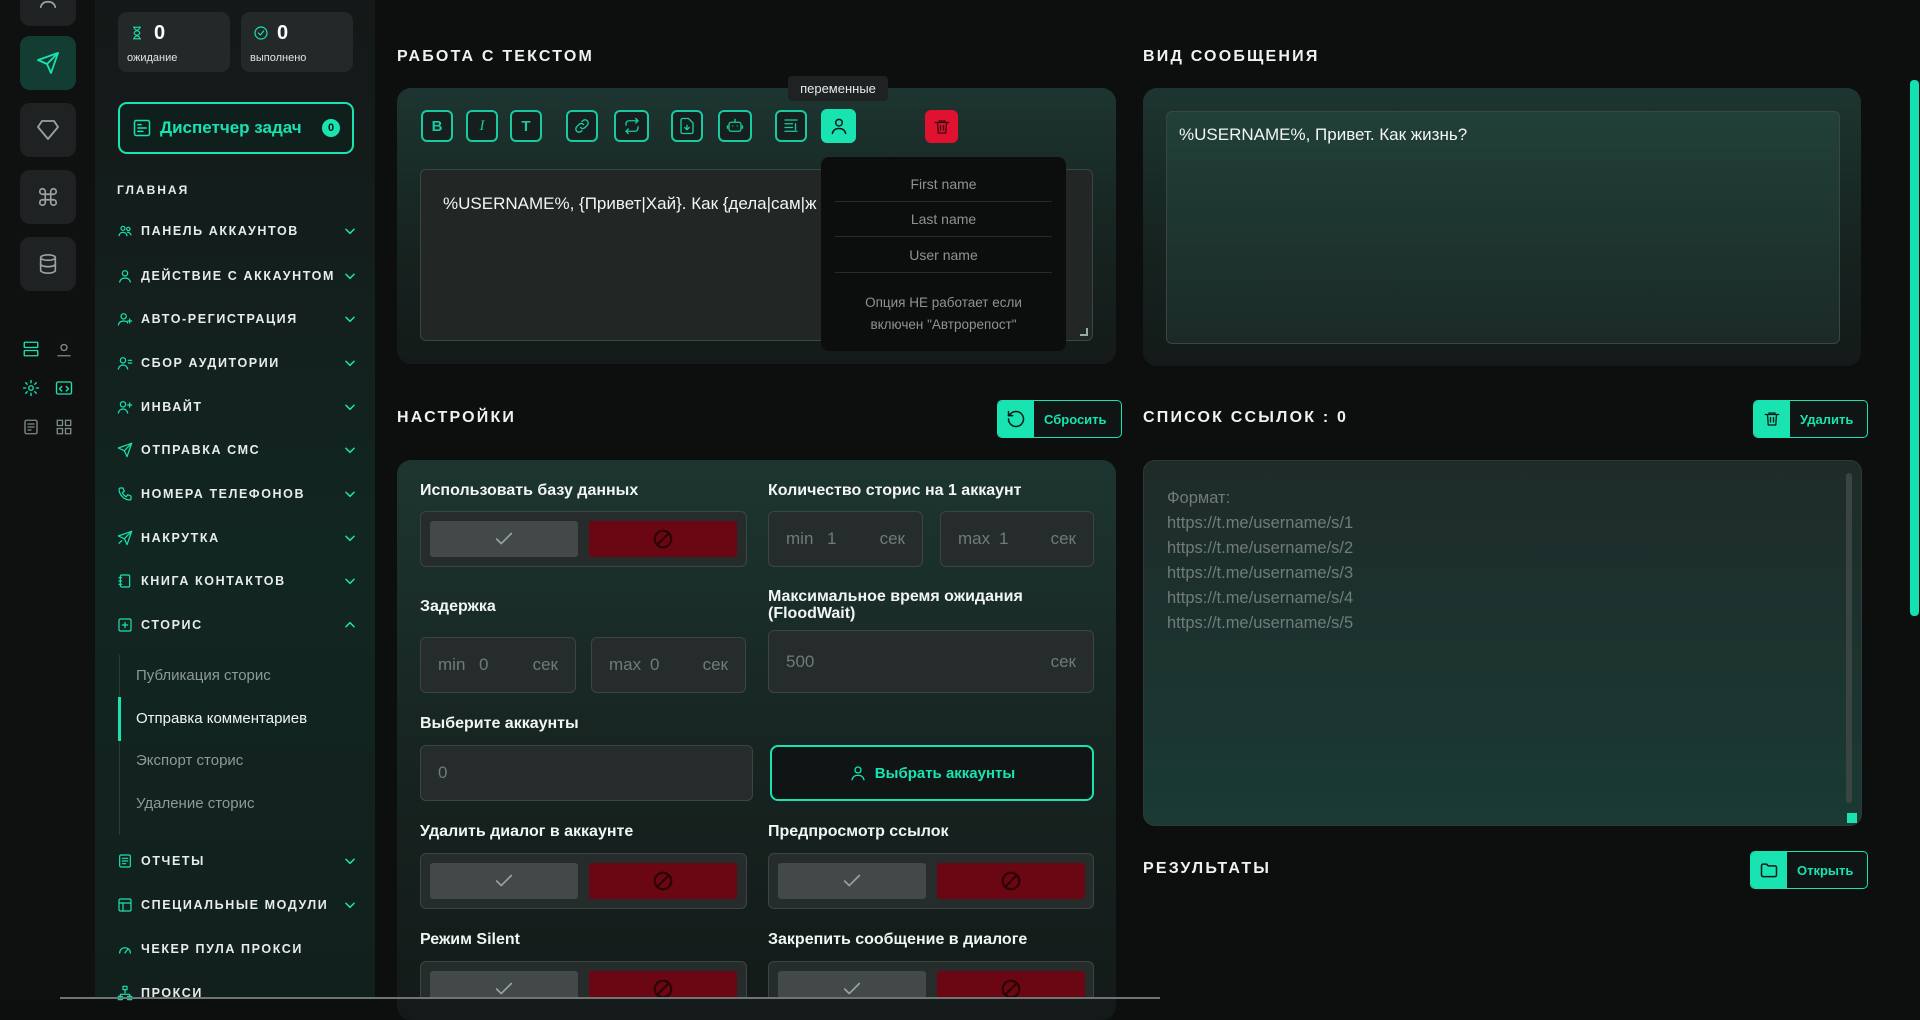 This screenshot has width=1920, height=1020. Describe the element at coordinates (583, 881) in the screenshot. I see `delete-dialog-toggle` at that location.